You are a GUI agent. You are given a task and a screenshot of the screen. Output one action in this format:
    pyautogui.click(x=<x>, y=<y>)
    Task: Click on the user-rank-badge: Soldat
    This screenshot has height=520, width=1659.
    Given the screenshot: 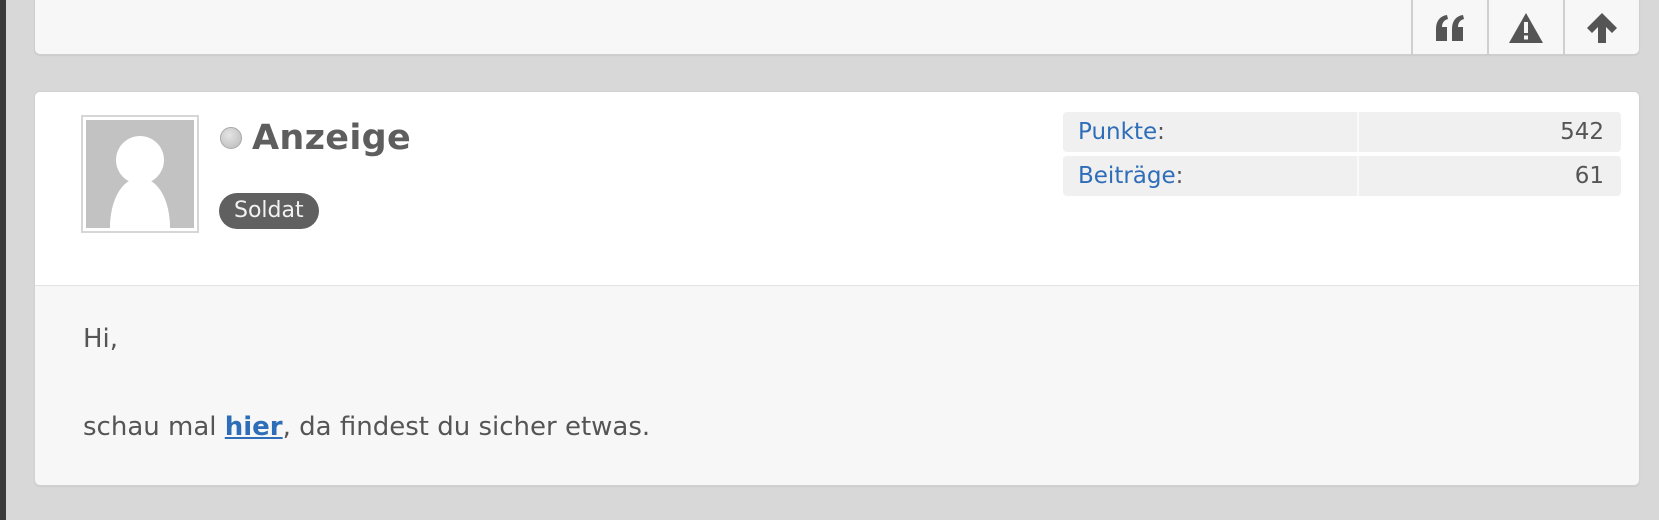 What is the action you would take?
    pyautogui.click(x=269, y=211)
    